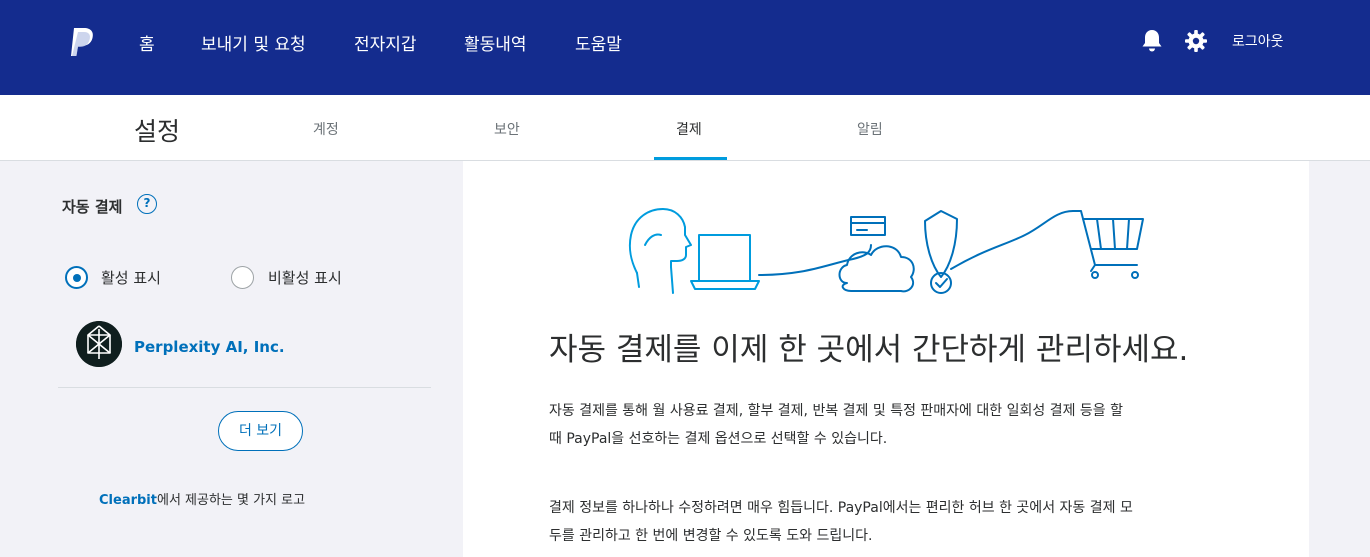 Image resolution: width=1370 pixels, height=557 pixels. What do you see at coordinates (326, 129) in the screenshot?
I see `tab-account: 계정` at bounding box center [326, 129].